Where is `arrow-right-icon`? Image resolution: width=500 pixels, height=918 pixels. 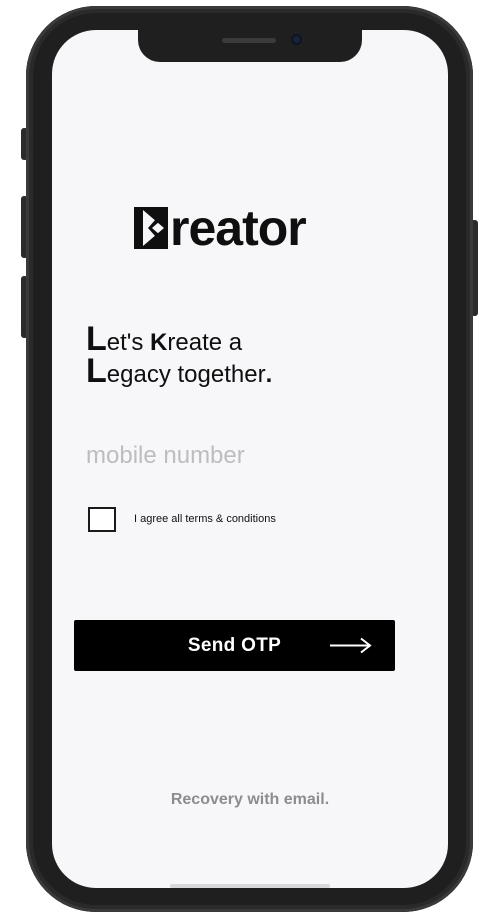
arrow-right-icon is located at coordinates (351, 645).